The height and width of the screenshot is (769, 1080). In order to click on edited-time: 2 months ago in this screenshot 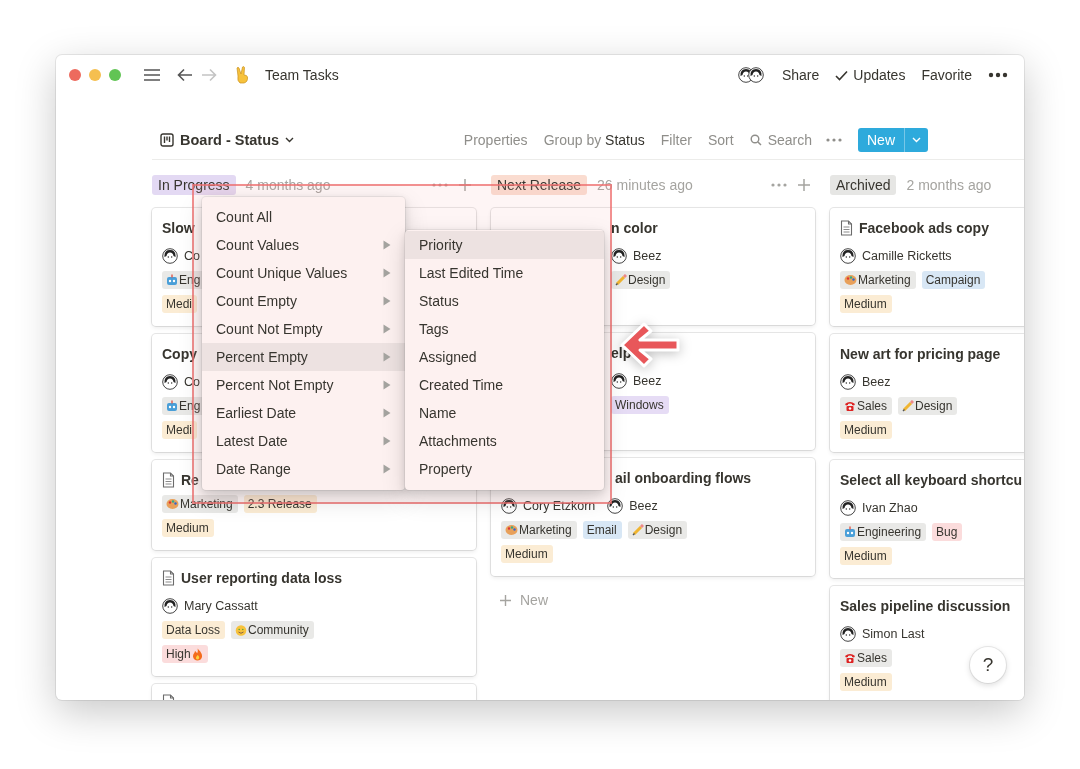, I will do `click(949, 185)`.